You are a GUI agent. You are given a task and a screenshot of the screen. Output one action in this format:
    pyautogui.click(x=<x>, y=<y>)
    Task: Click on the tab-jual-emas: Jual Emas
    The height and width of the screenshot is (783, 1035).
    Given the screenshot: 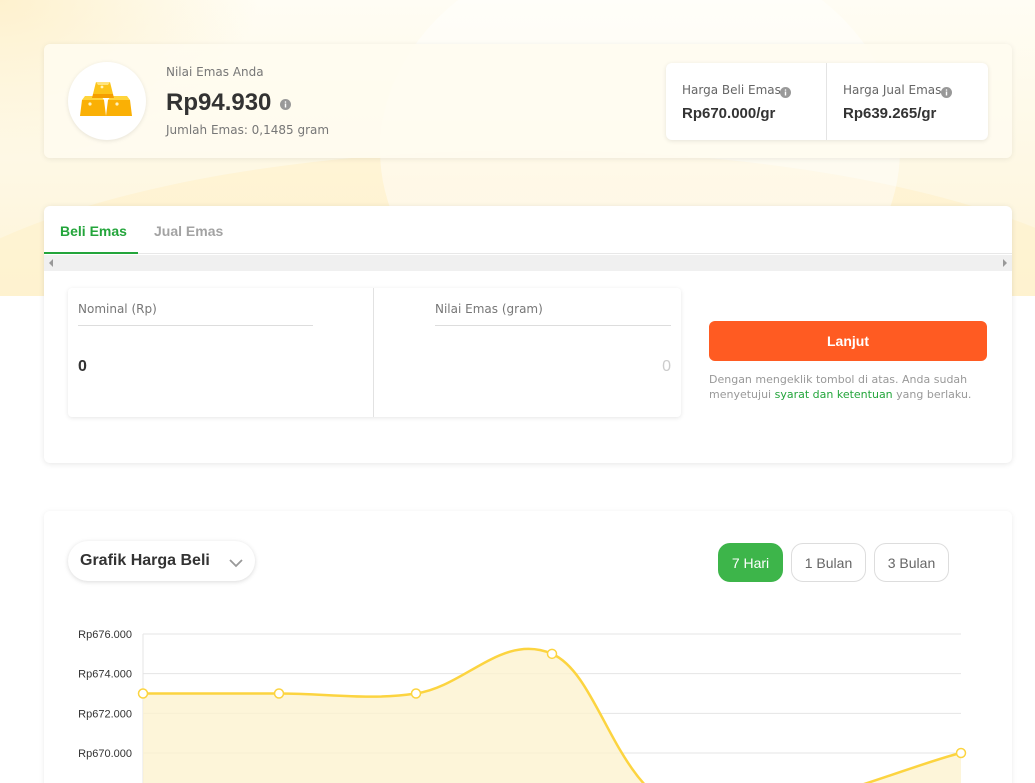 What is the action you would take?
    pyautogui.click(x=188, y=231)
    